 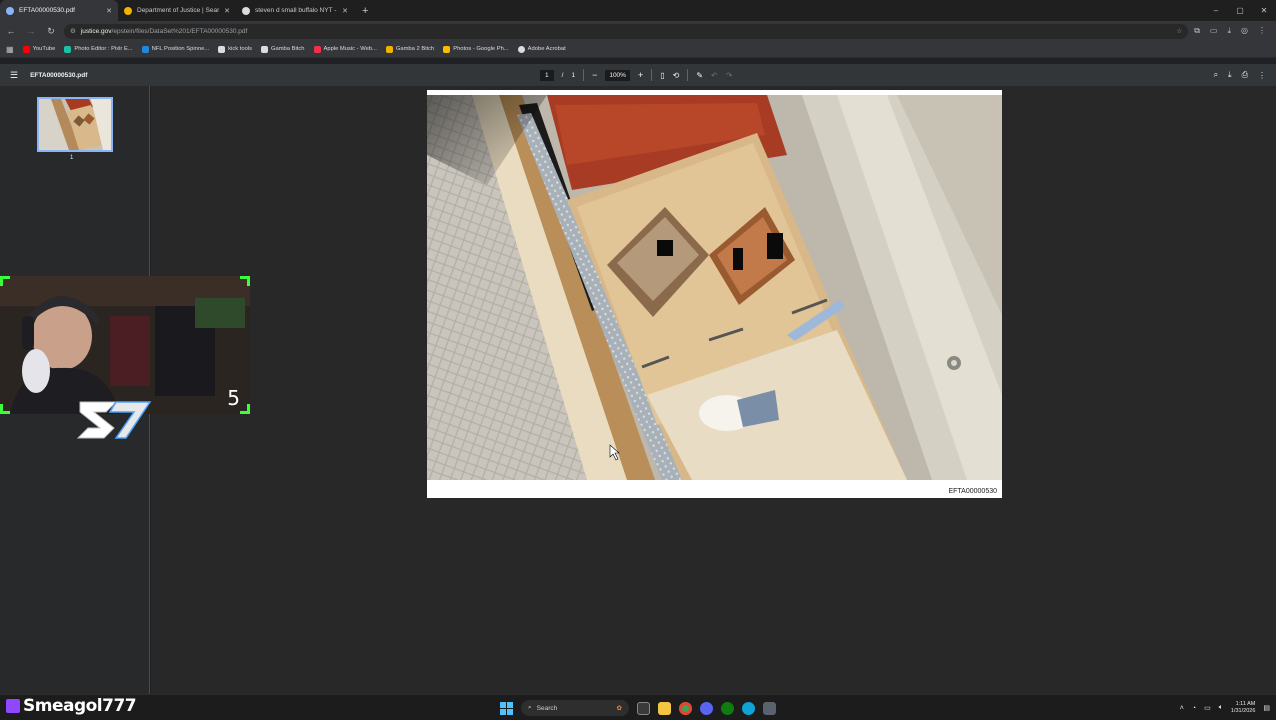 I want to click on redo-icon: ↷, so click(x=729, y=75).